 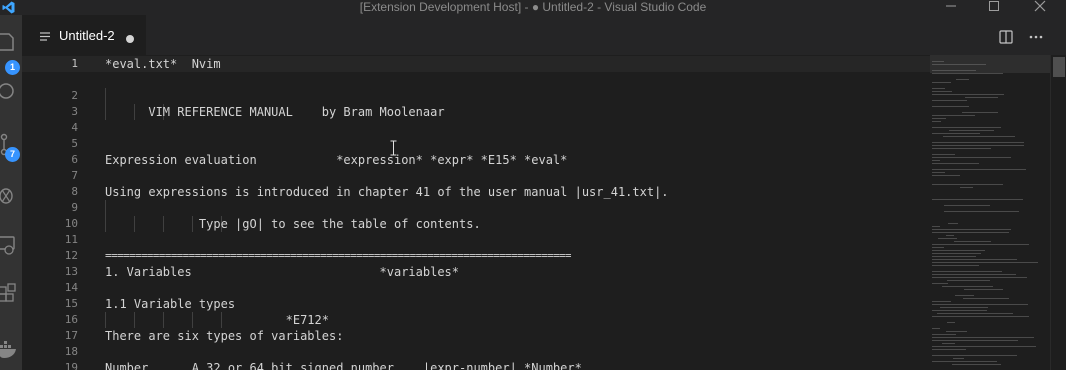 I want to click on line-number: 19, so click(x=71, y=365).